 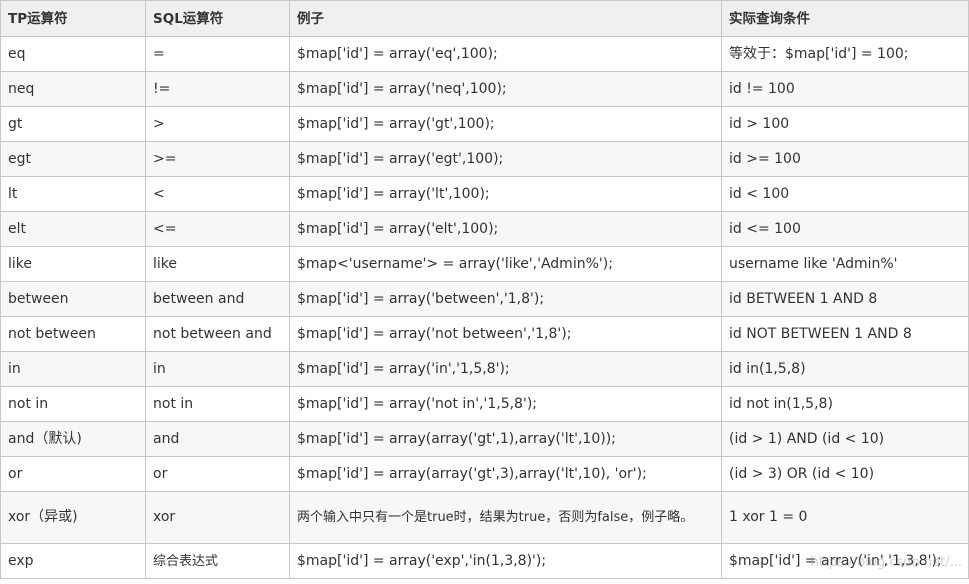 What do you see at coordinates (845, 369) in the screenshot?
I see `cell-actual-condition: id in(1,5,8)` at bounding box center [845, 369].